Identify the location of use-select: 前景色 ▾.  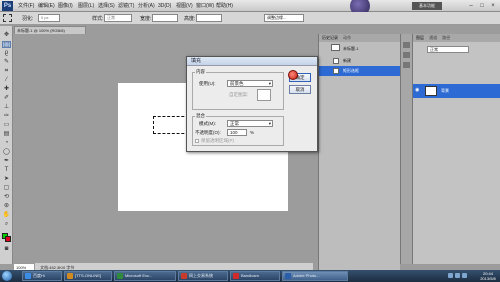
(250, 83).